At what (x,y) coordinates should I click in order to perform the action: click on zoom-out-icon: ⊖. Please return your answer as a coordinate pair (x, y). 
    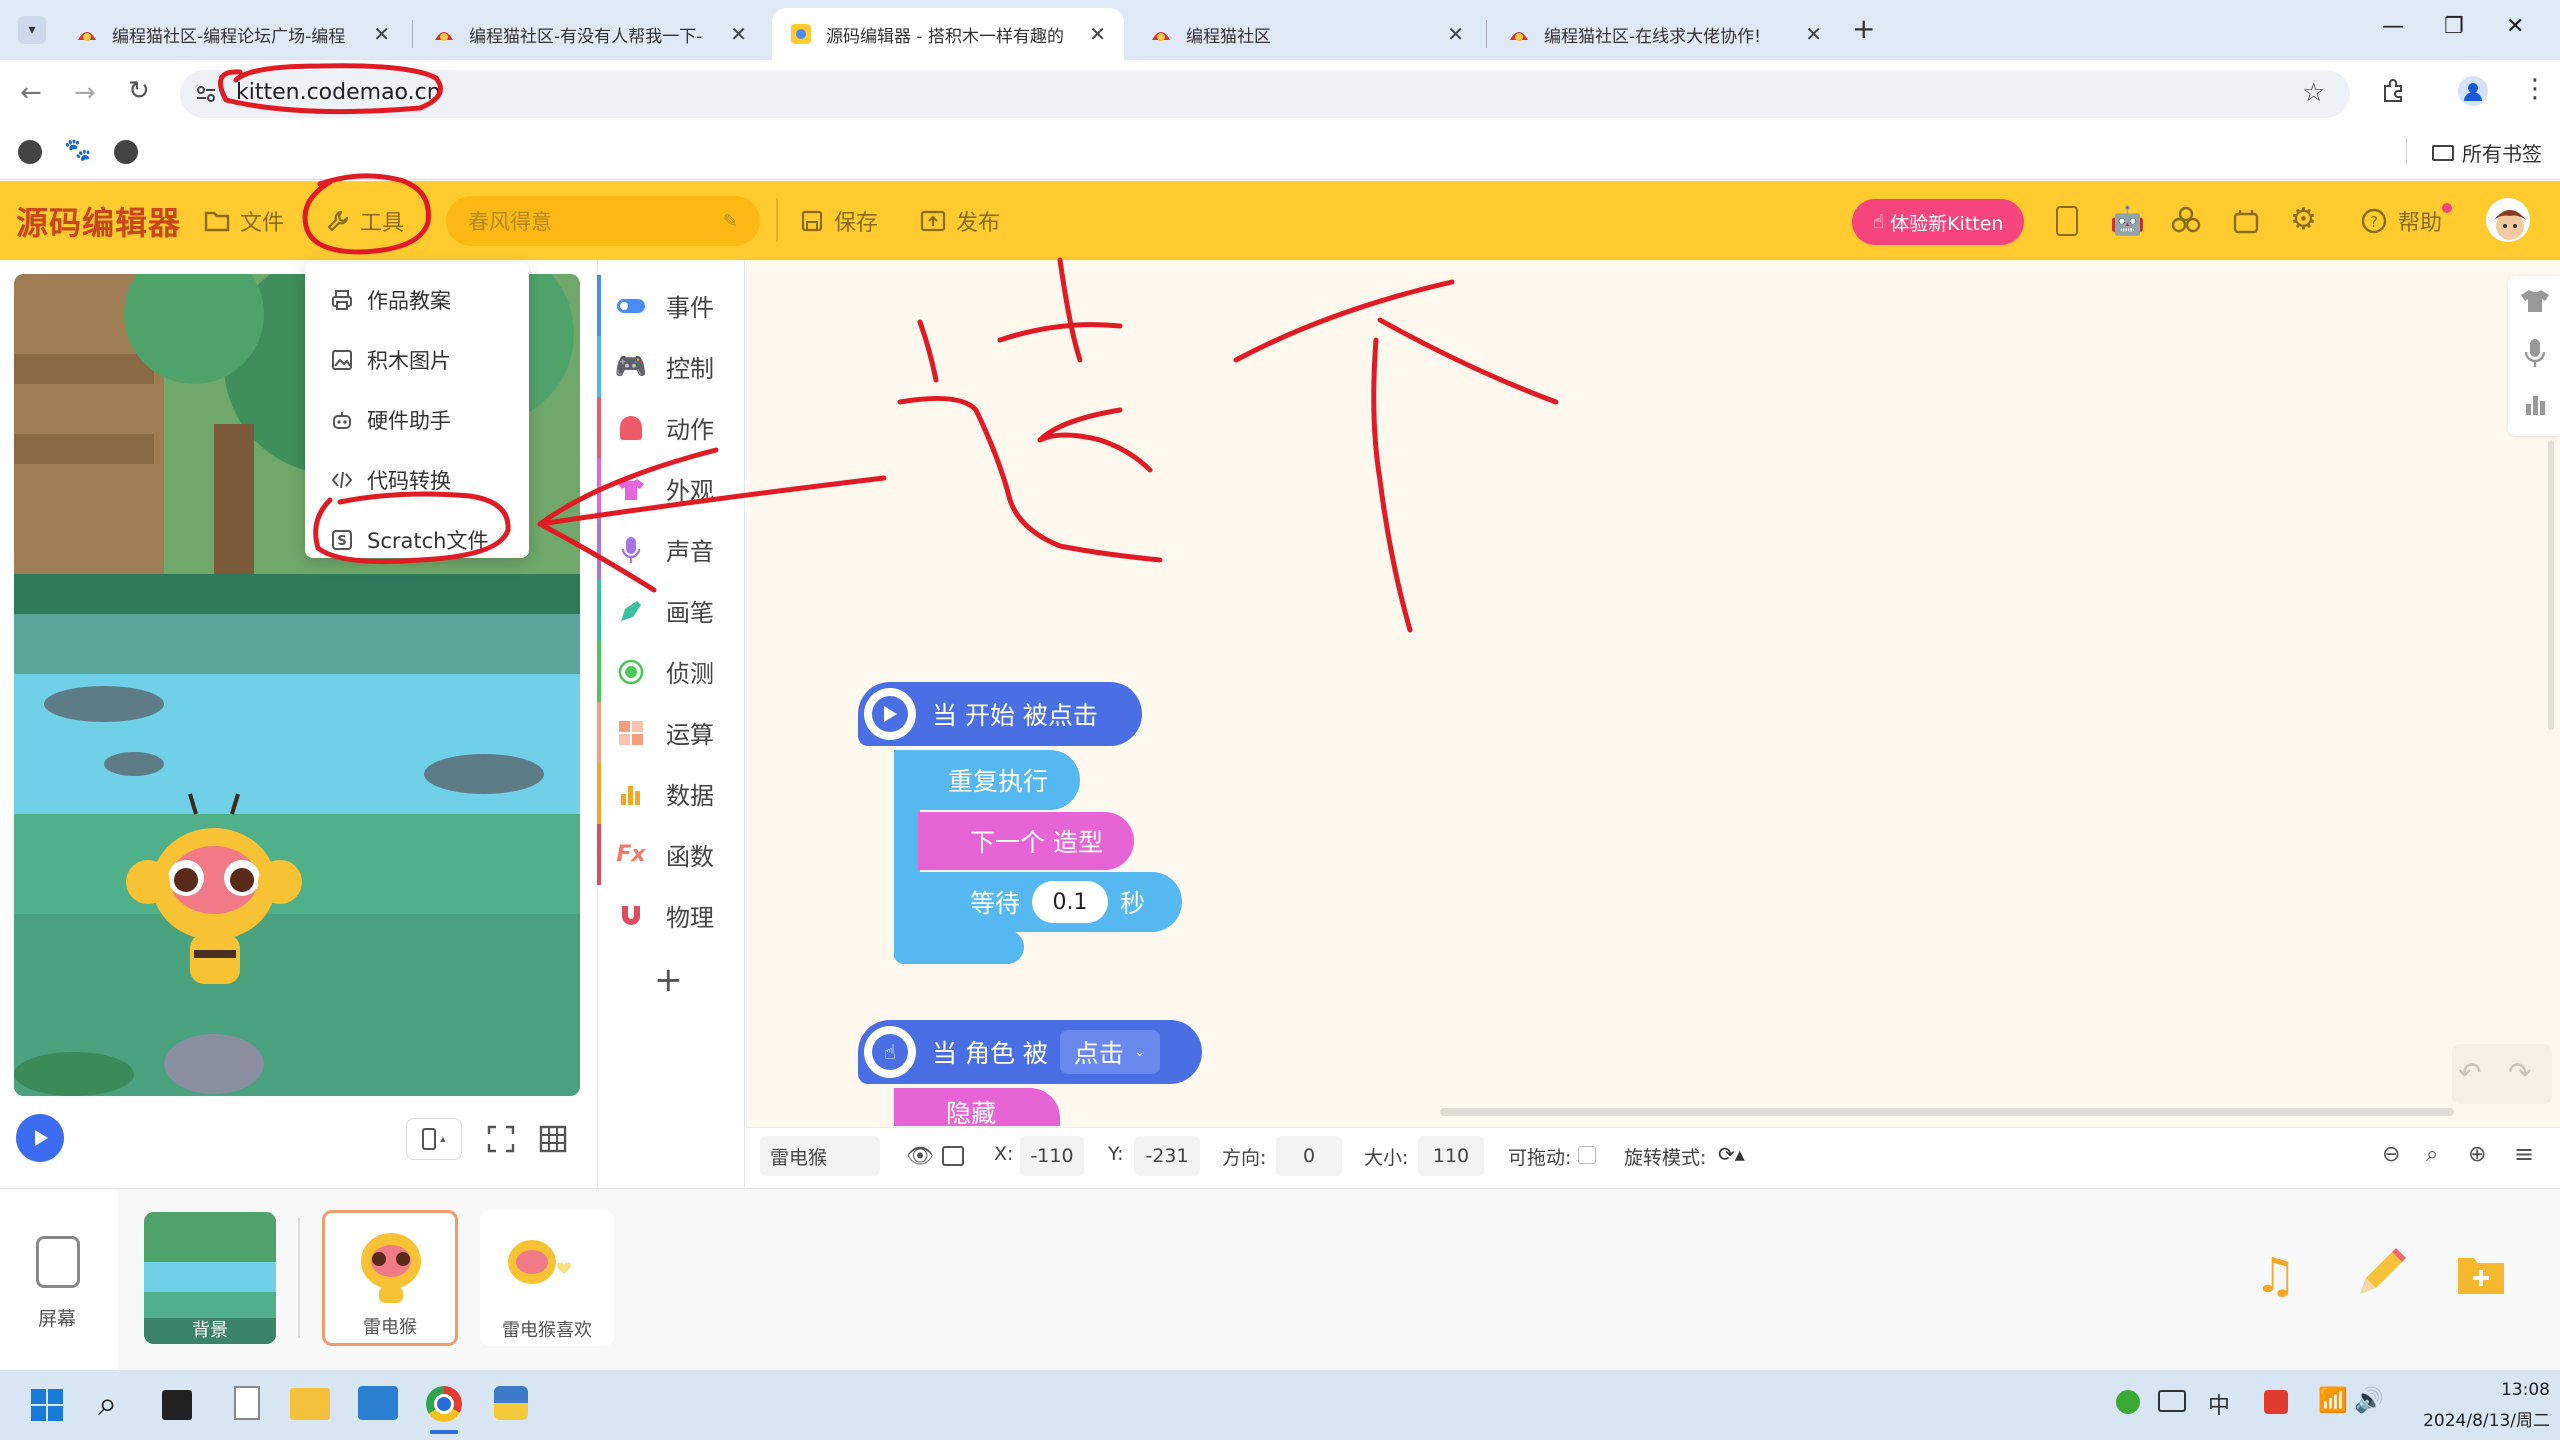
    Looking at the image, I should click on (2391, 1154).